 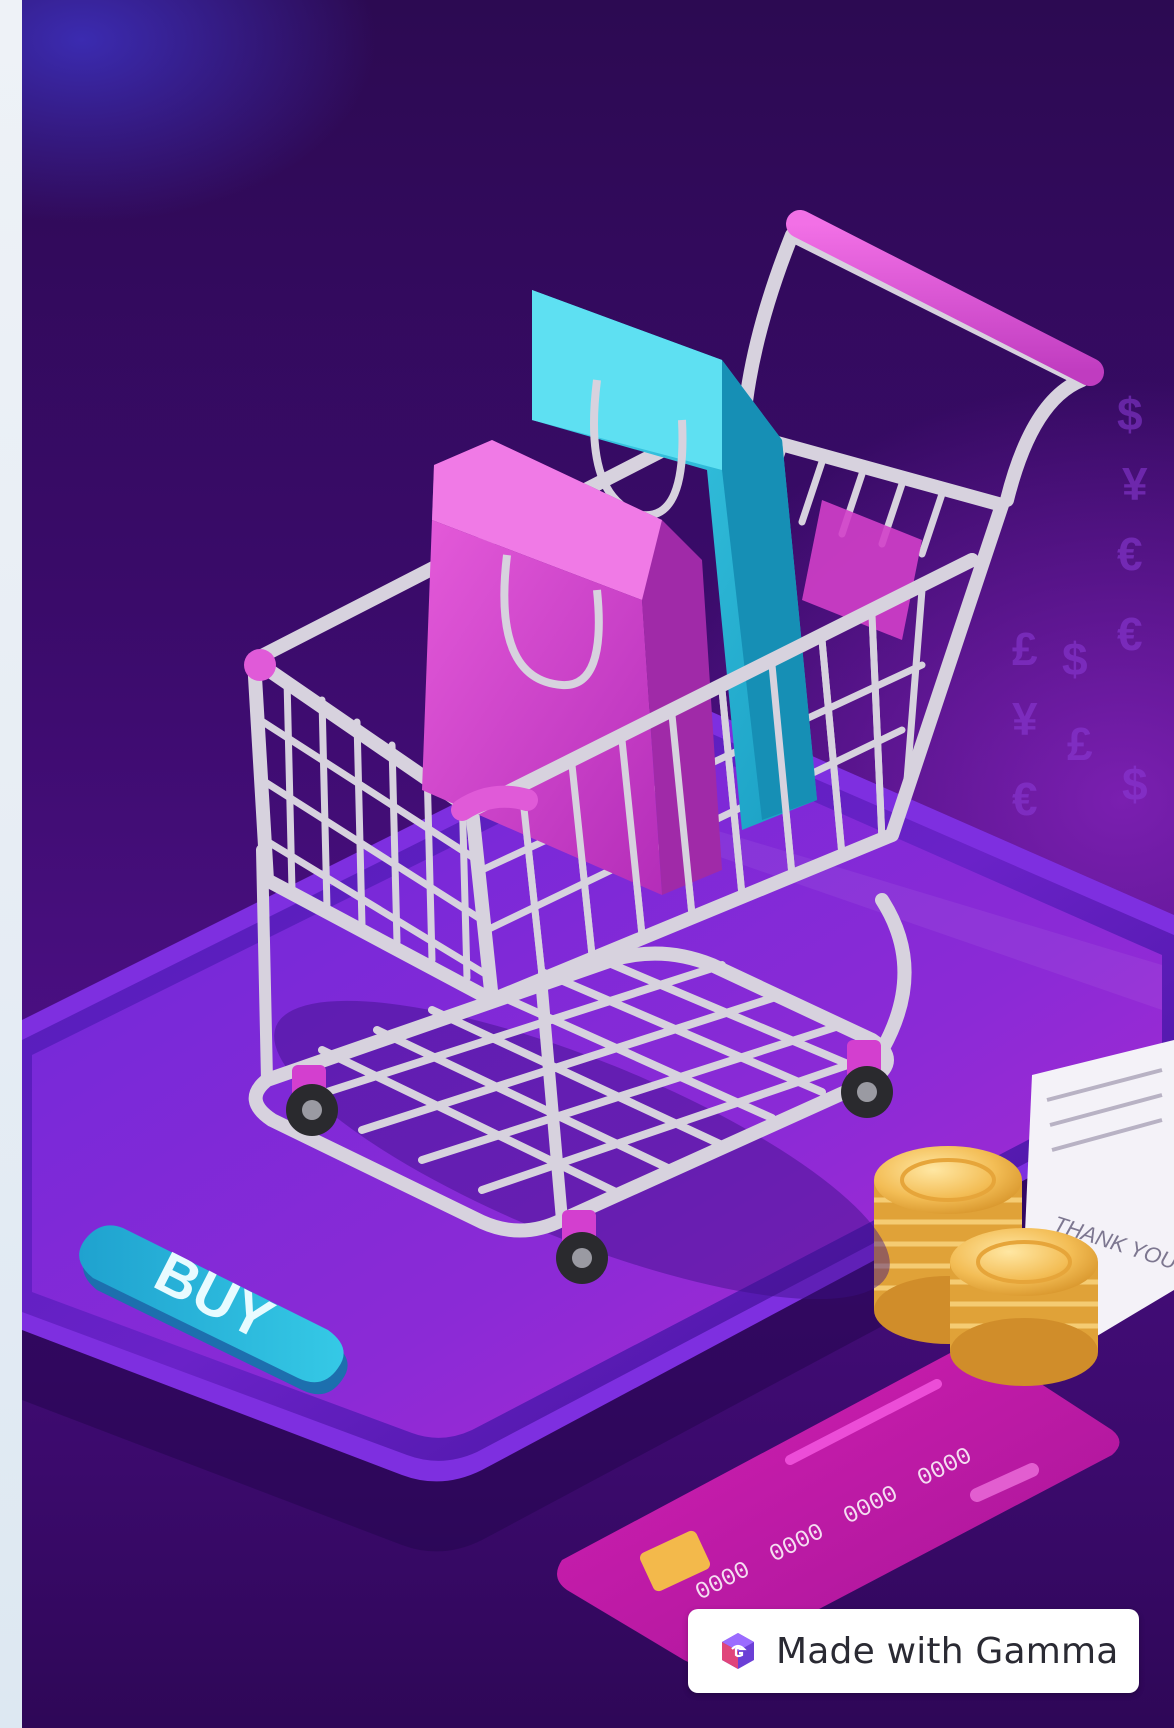 What do you see at coordinates (738, 1651) in the screenshot?
I see `gamma-logo-icon` at bounding box center [738, 1651].